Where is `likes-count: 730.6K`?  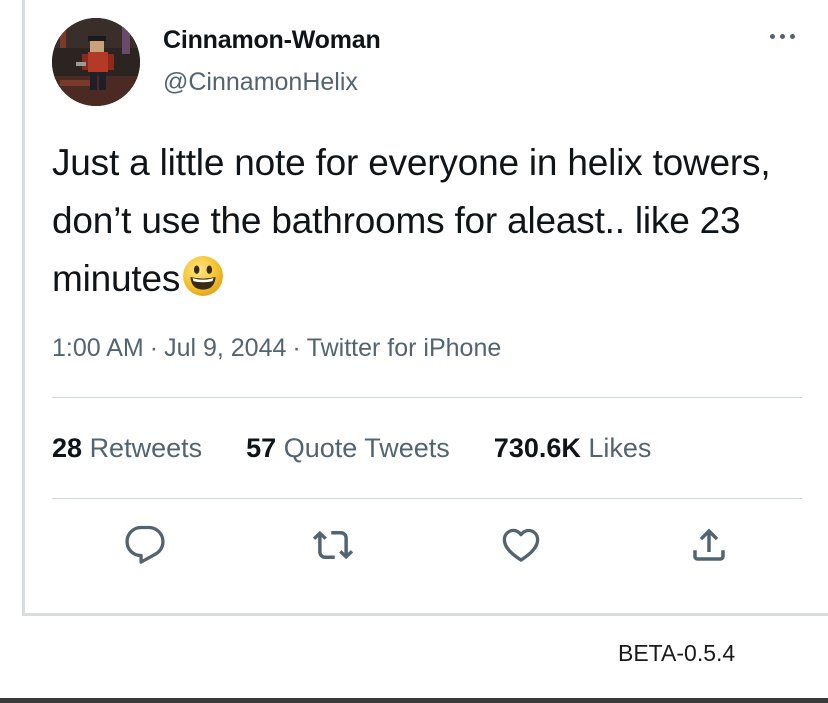 likes-count: 730.6K is located at coordinates (537, 448).